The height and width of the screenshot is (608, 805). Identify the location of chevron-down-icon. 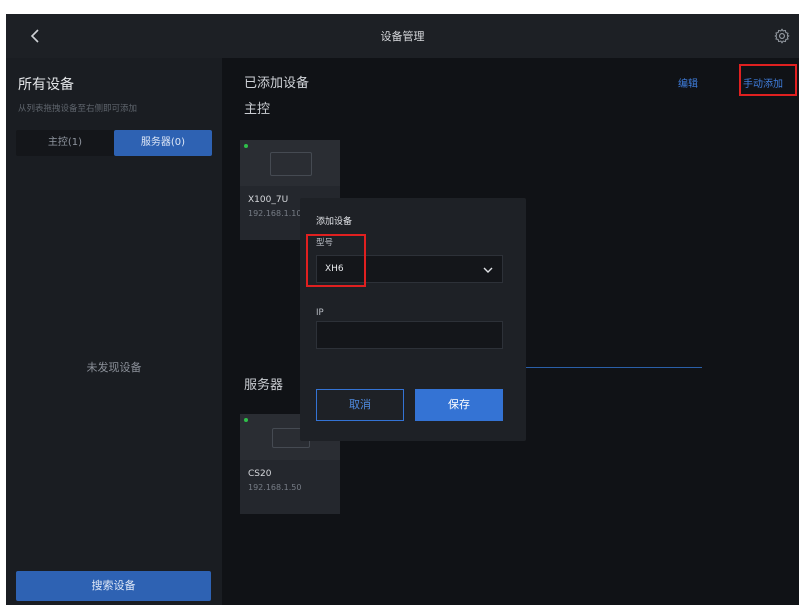
(488, 270).